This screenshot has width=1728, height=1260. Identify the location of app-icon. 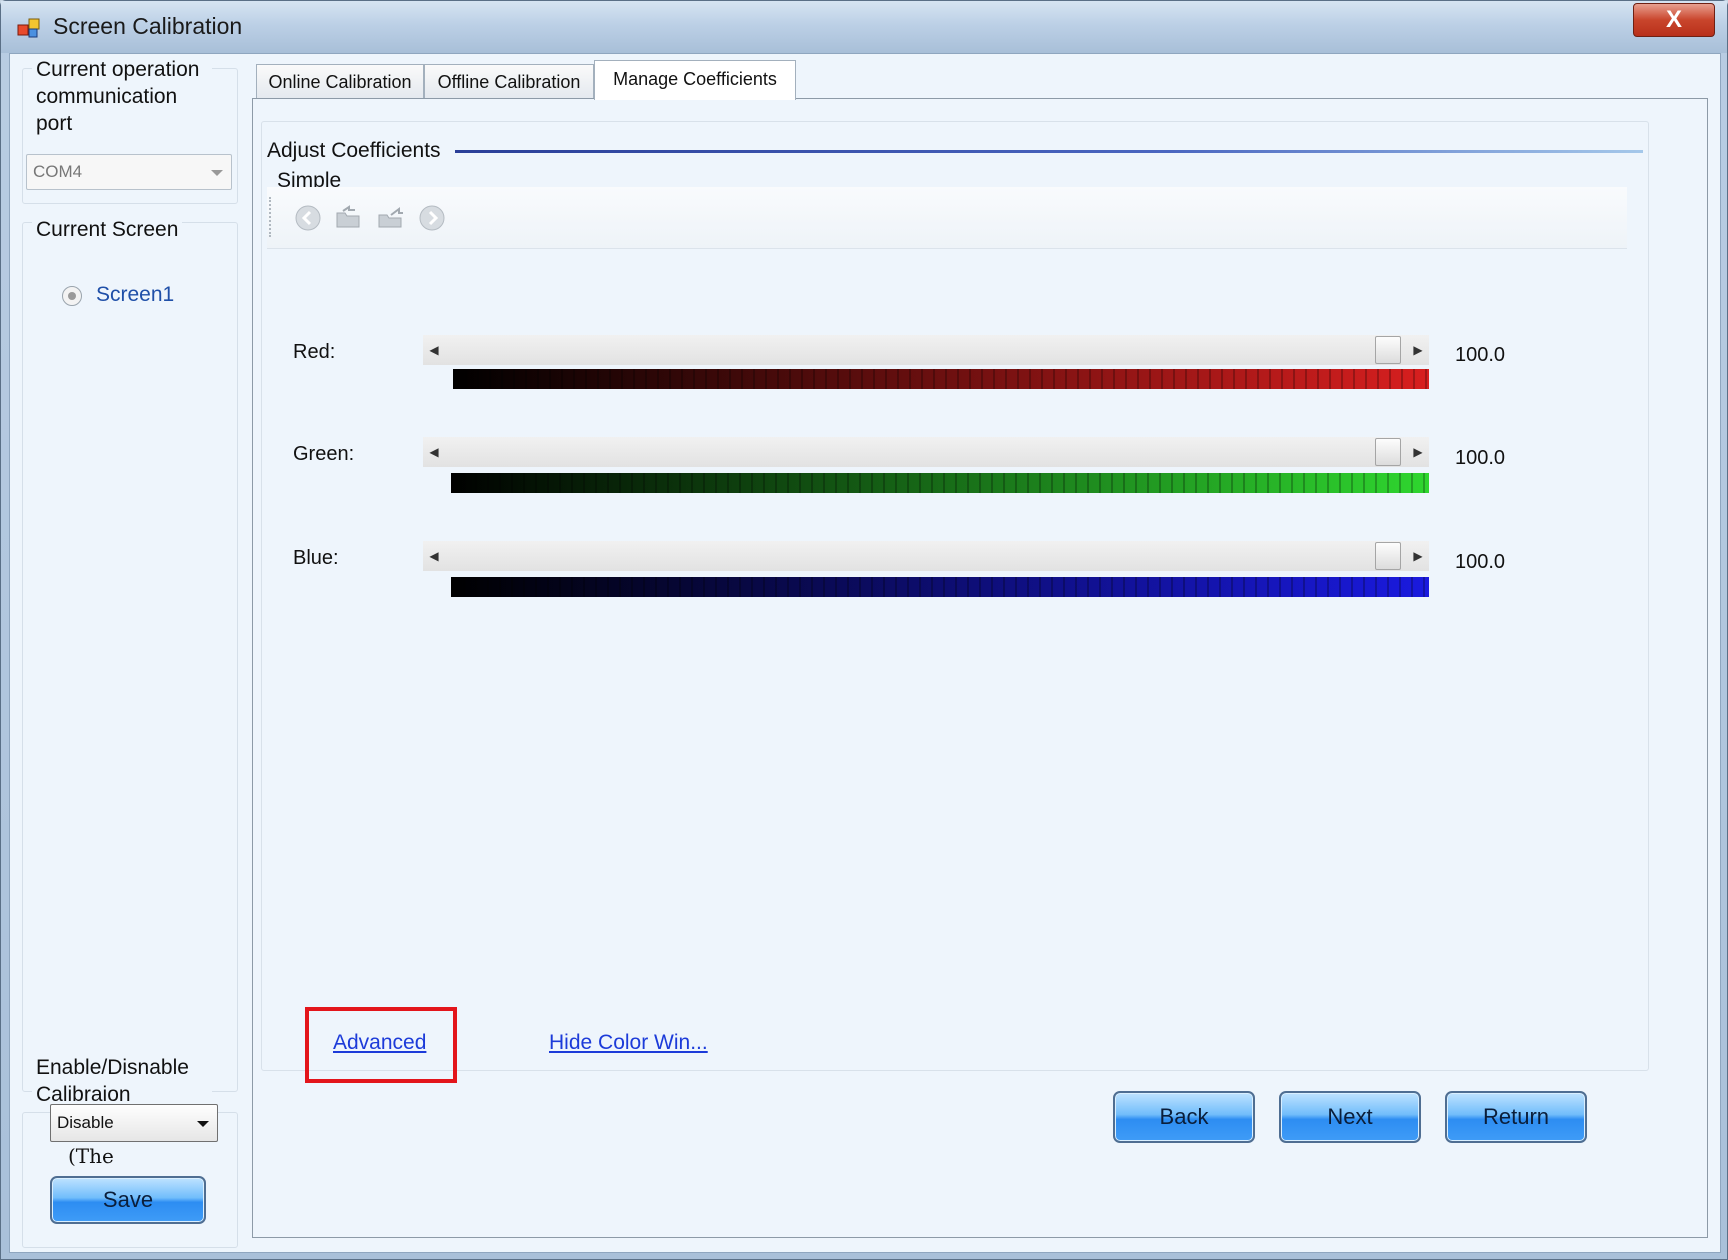
(28, 28).